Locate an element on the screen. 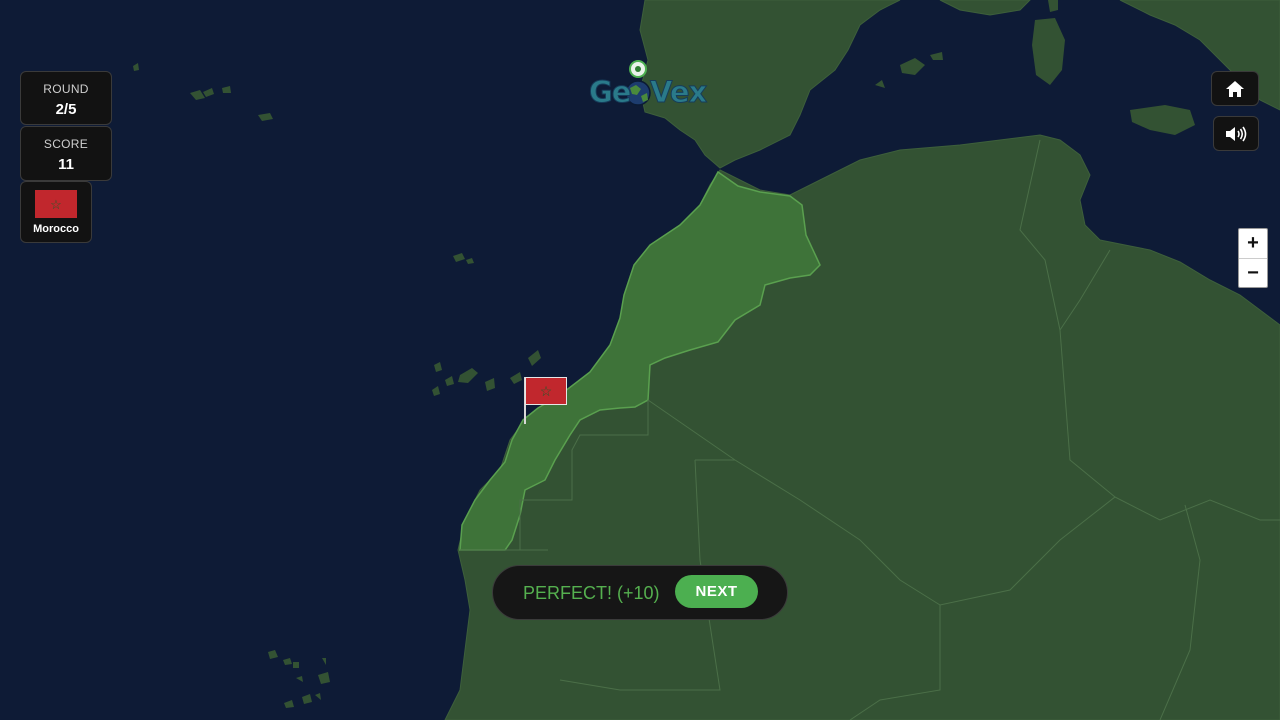  home-icon is located at coordinates (1235, 88).